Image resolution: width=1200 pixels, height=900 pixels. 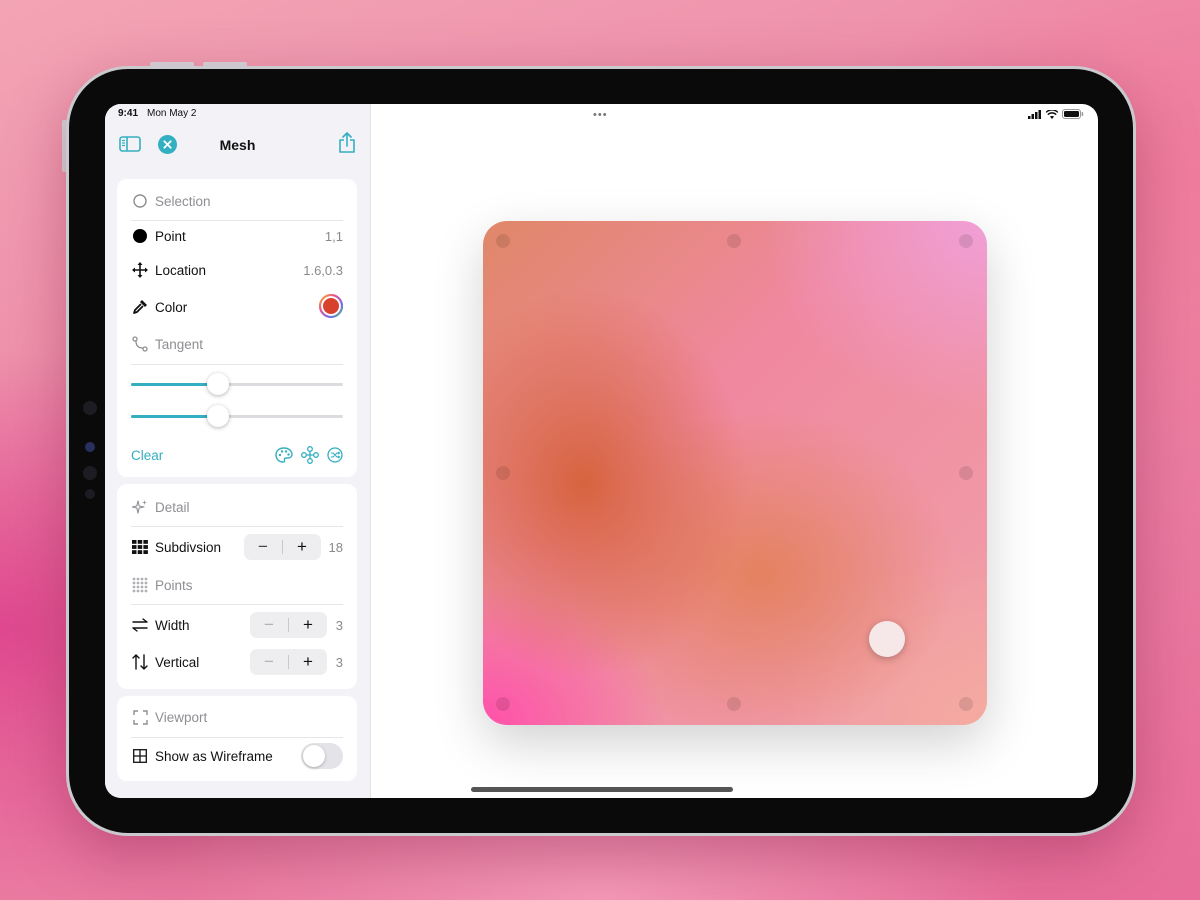 What do you see at coordinates (140, 662) in the screenshot?
I see `vertical-arrows-icon` at bounding box center [140, 662].